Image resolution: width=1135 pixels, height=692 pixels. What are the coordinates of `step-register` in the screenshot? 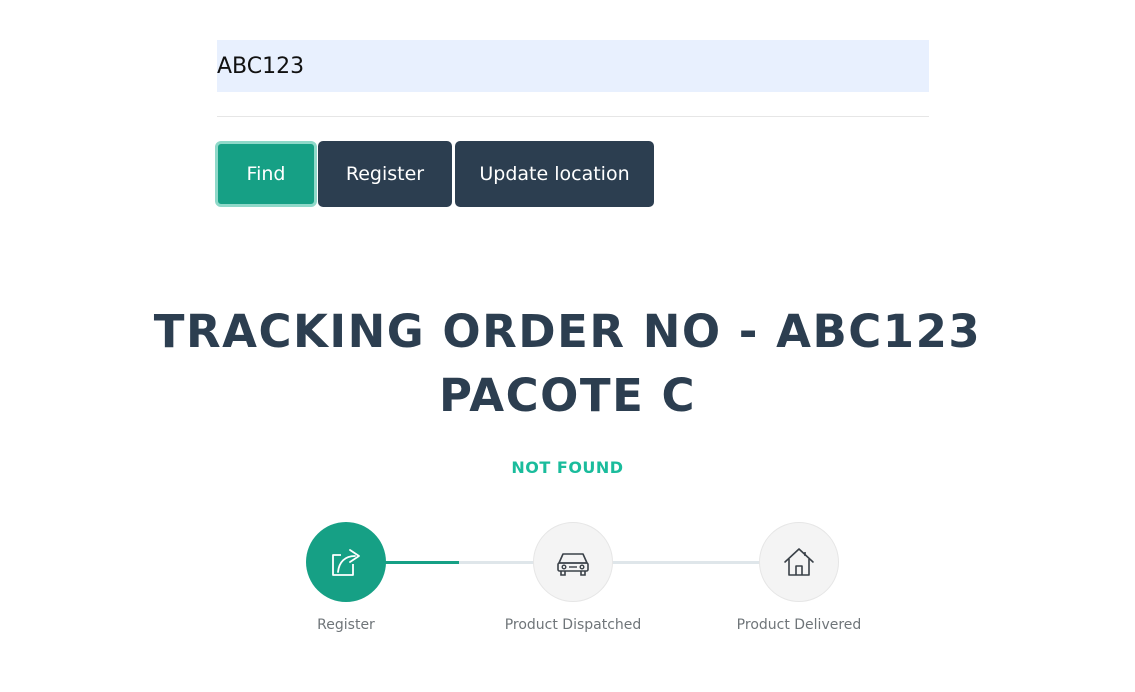 It's located at (346, 562).